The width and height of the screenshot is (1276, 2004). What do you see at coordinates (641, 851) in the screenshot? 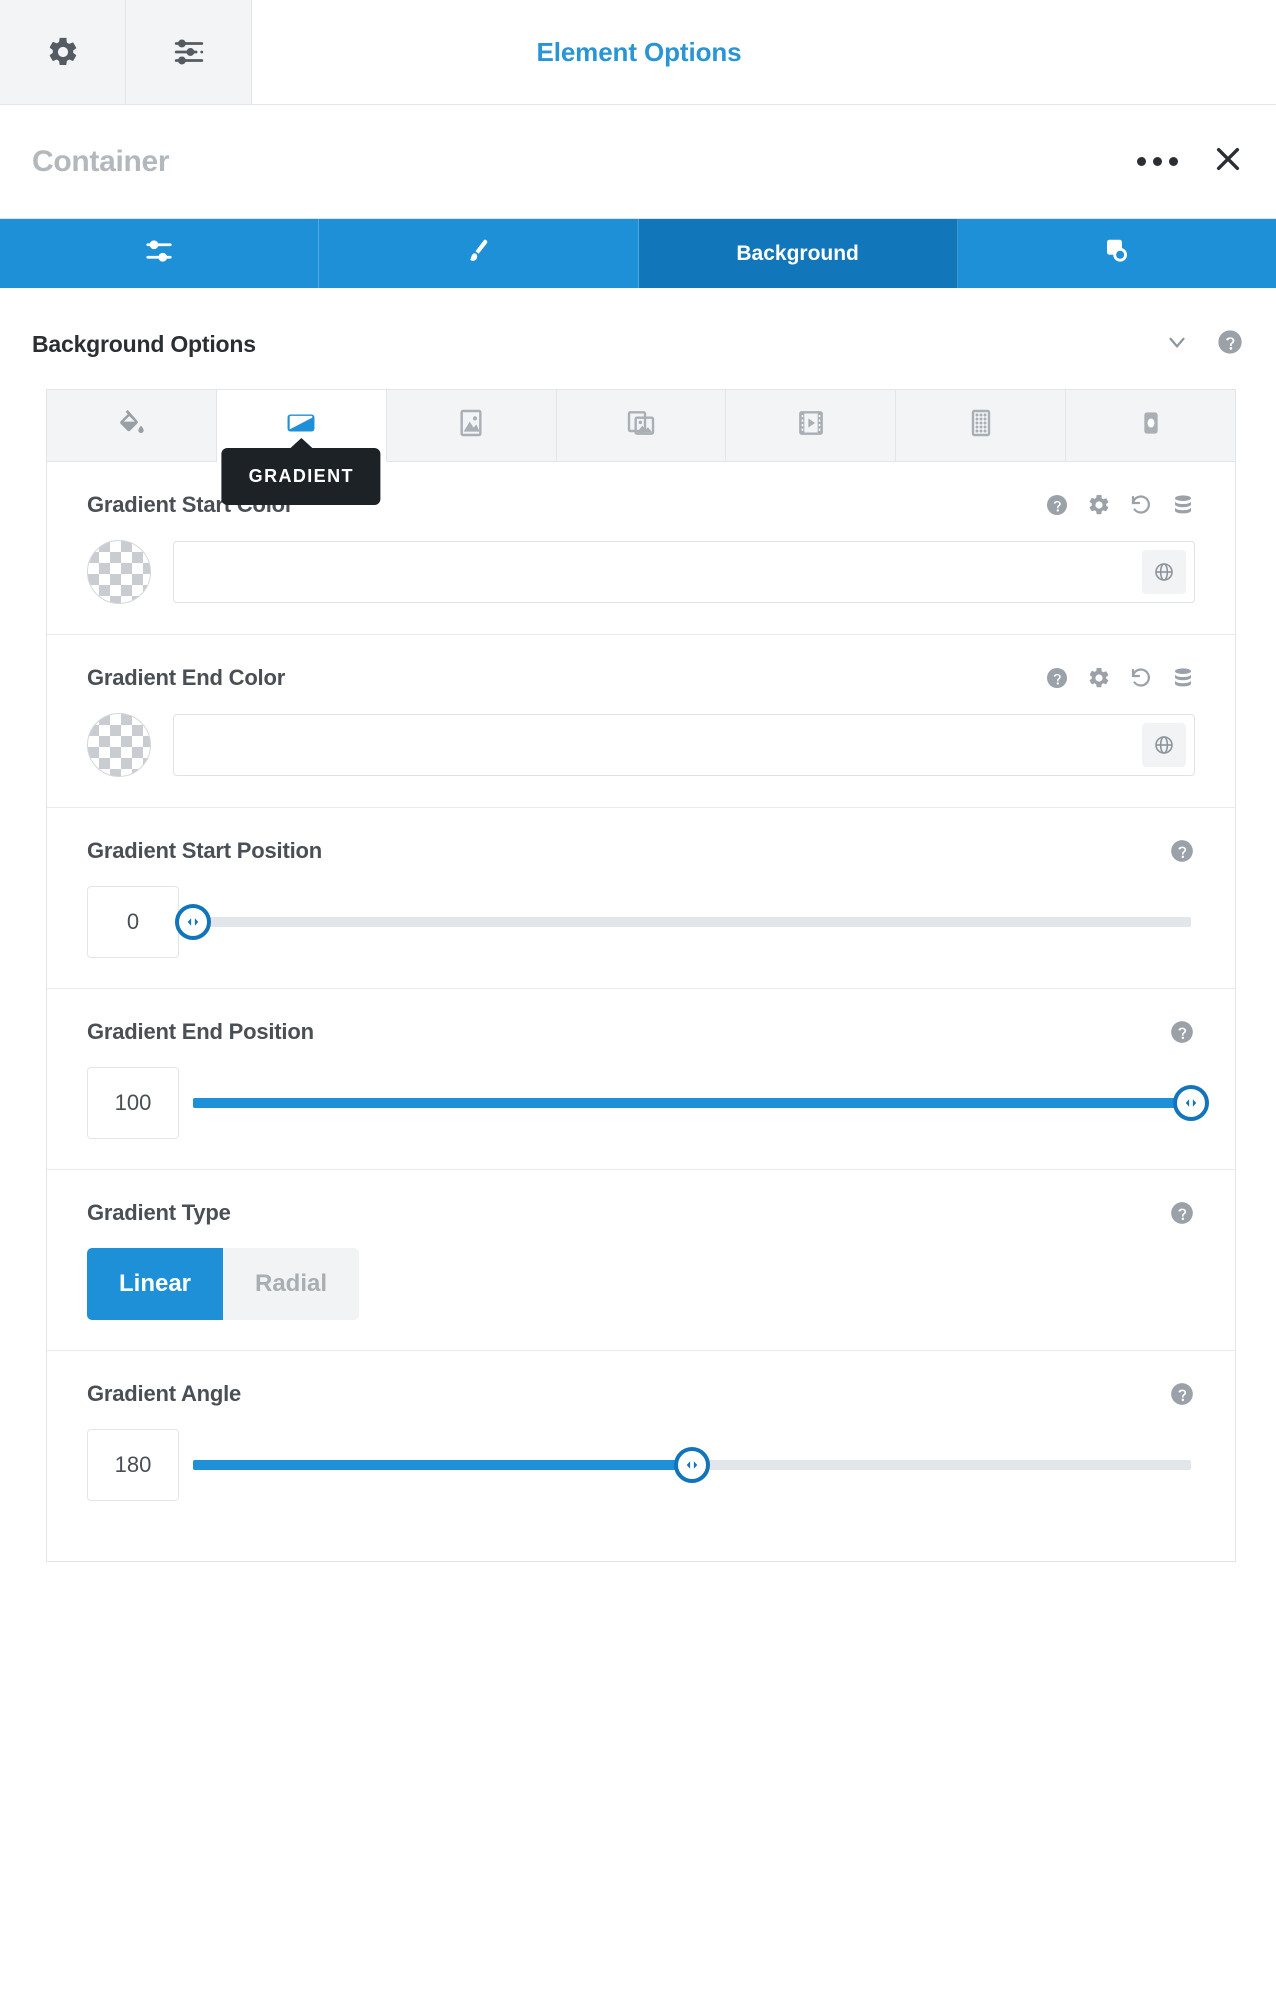
I see `option-header: Gradient Start Position` at bounding box center [641, 851].